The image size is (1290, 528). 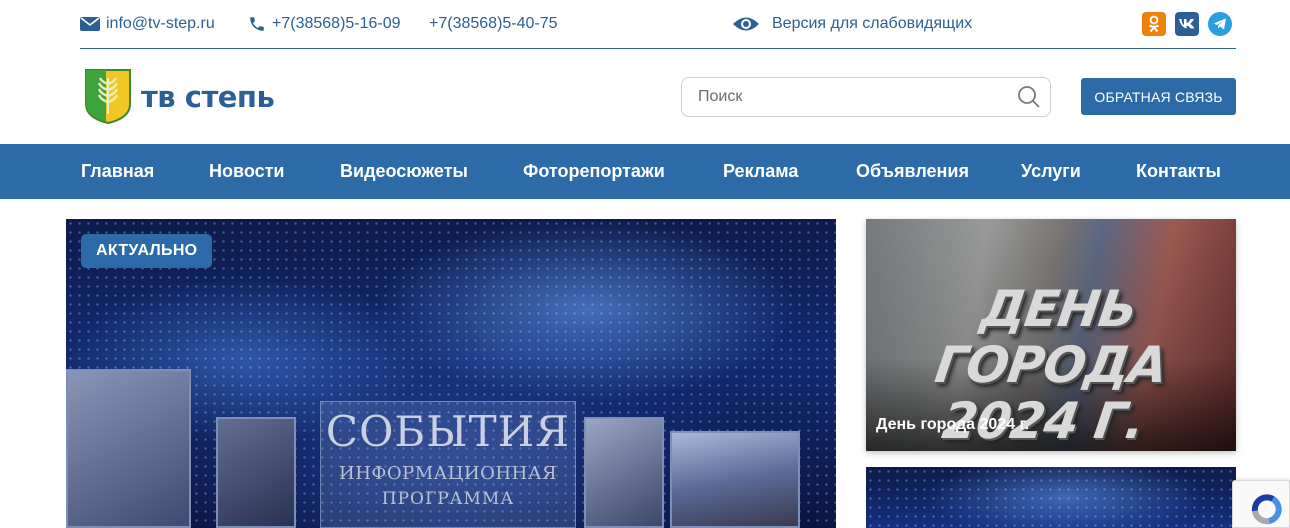 What do you see at coordinates (952, 425) in the screenshot?
I see `card-caption: День города 2024 г.` at bounding box center [952, 425].